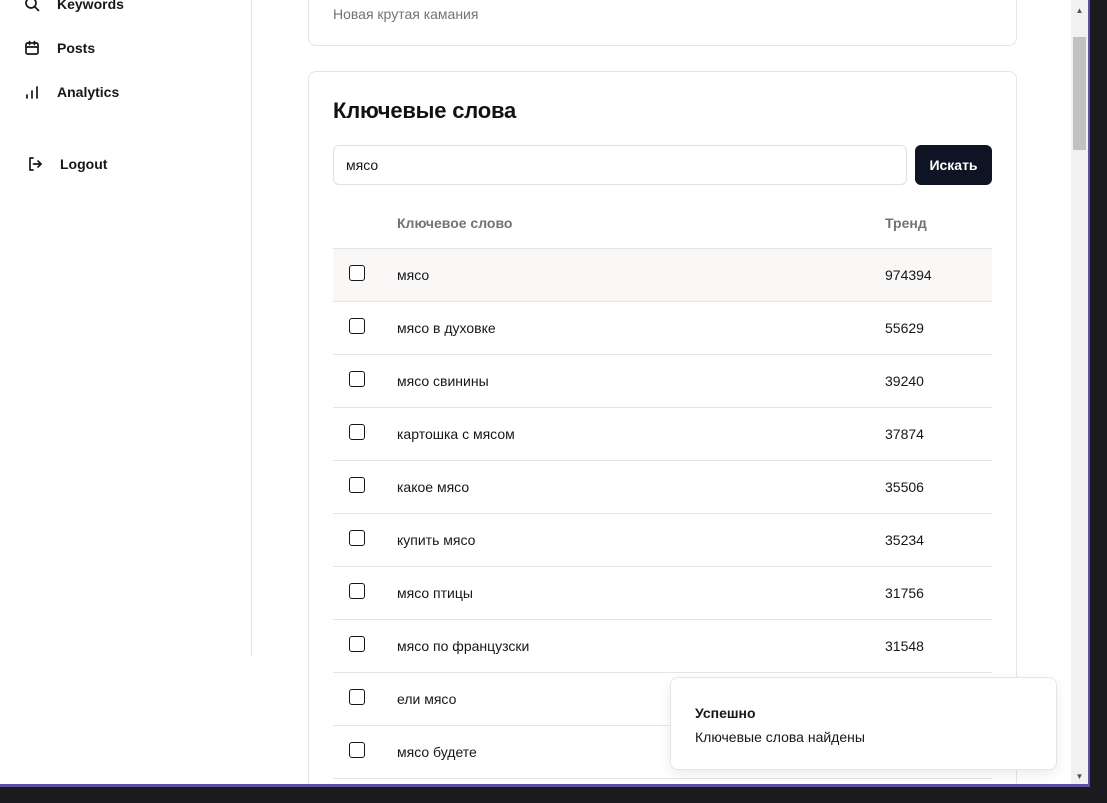 The height and width of the screenshot is (803, 1107). Describe the element at coordinates (435, 593) in the screenshot. I see `keyword-cell: мясо птицы` at that location.